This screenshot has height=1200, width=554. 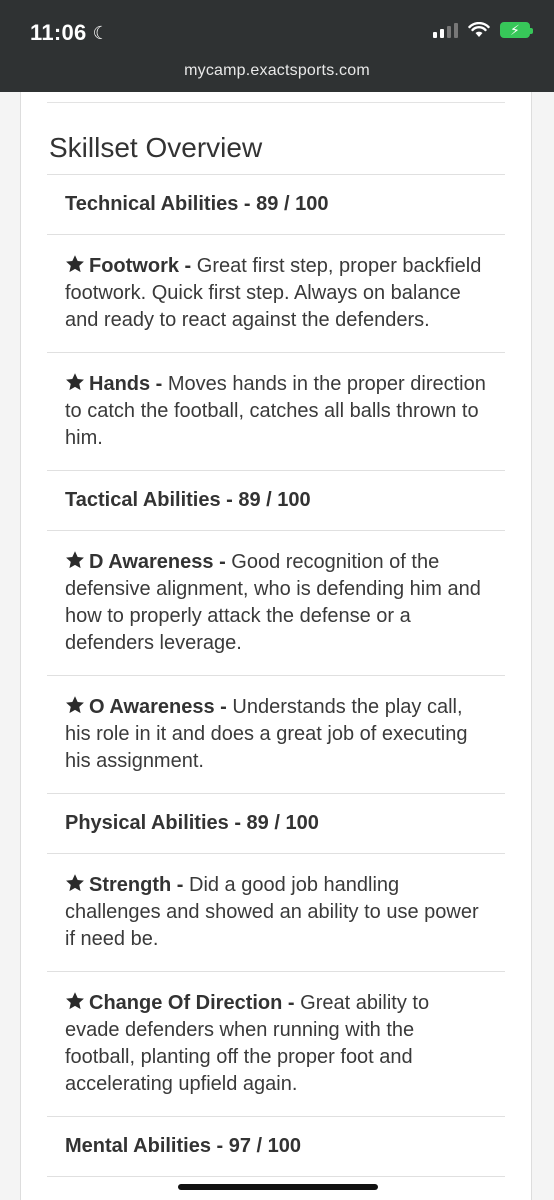 I want to click on skill-name: Footwork -, so click(x=140, y=266).